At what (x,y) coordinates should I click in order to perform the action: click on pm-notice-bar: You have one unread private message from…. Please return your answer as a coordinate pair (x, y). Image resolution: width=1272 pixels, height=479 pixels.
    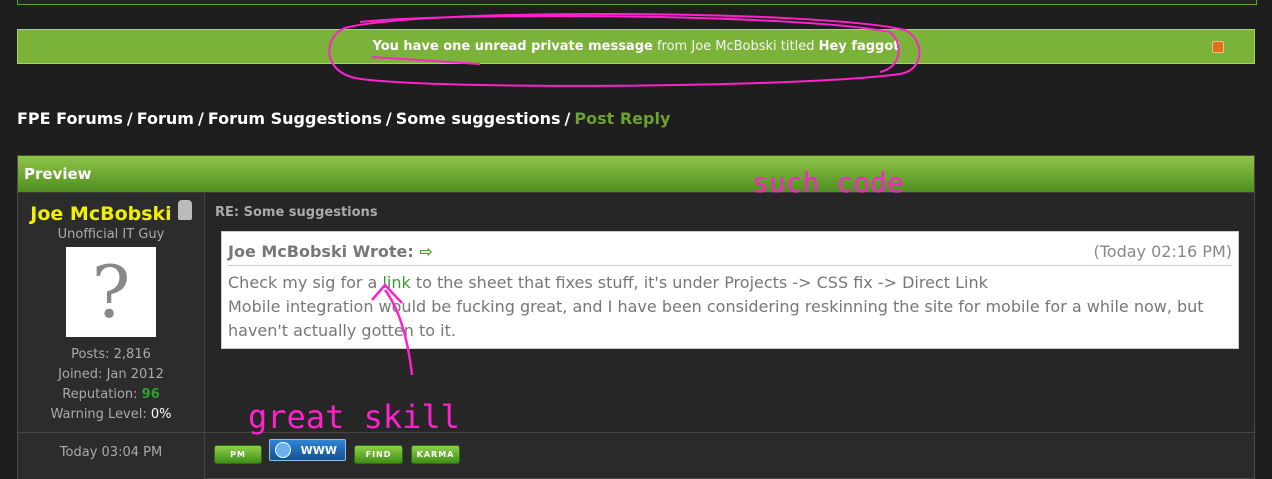
    Looking at the image, I should click on (636, 46).